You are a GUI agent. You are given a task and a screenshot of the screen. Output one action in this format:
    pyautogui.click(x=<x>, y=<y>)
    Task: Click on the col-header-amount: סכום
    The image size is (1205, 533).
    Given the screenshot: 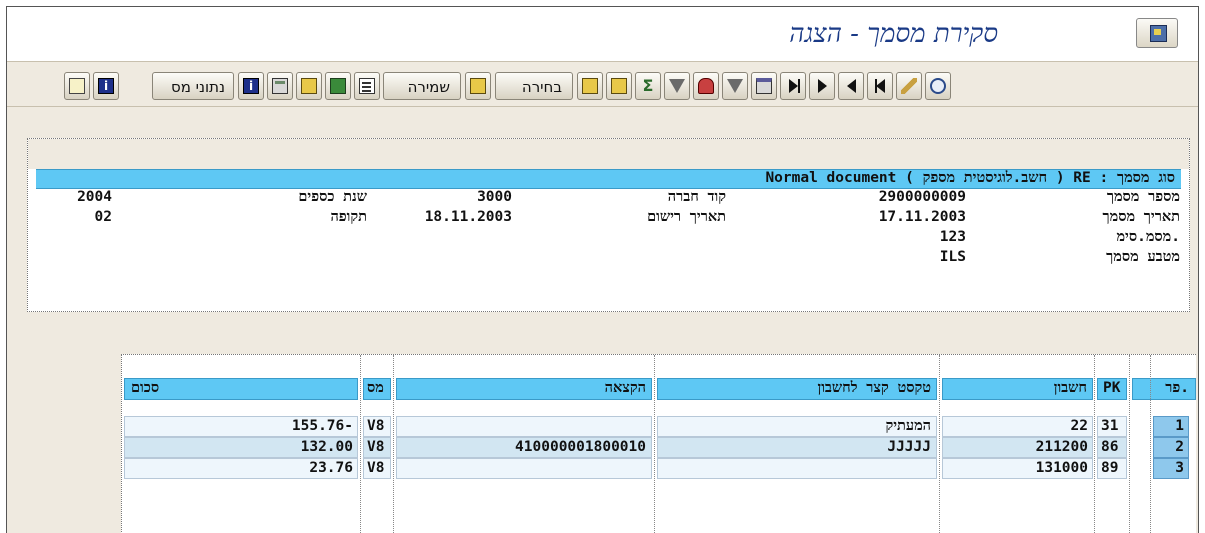 What is the action you would take?
    pyautogui.click(x=241, y=389)
    